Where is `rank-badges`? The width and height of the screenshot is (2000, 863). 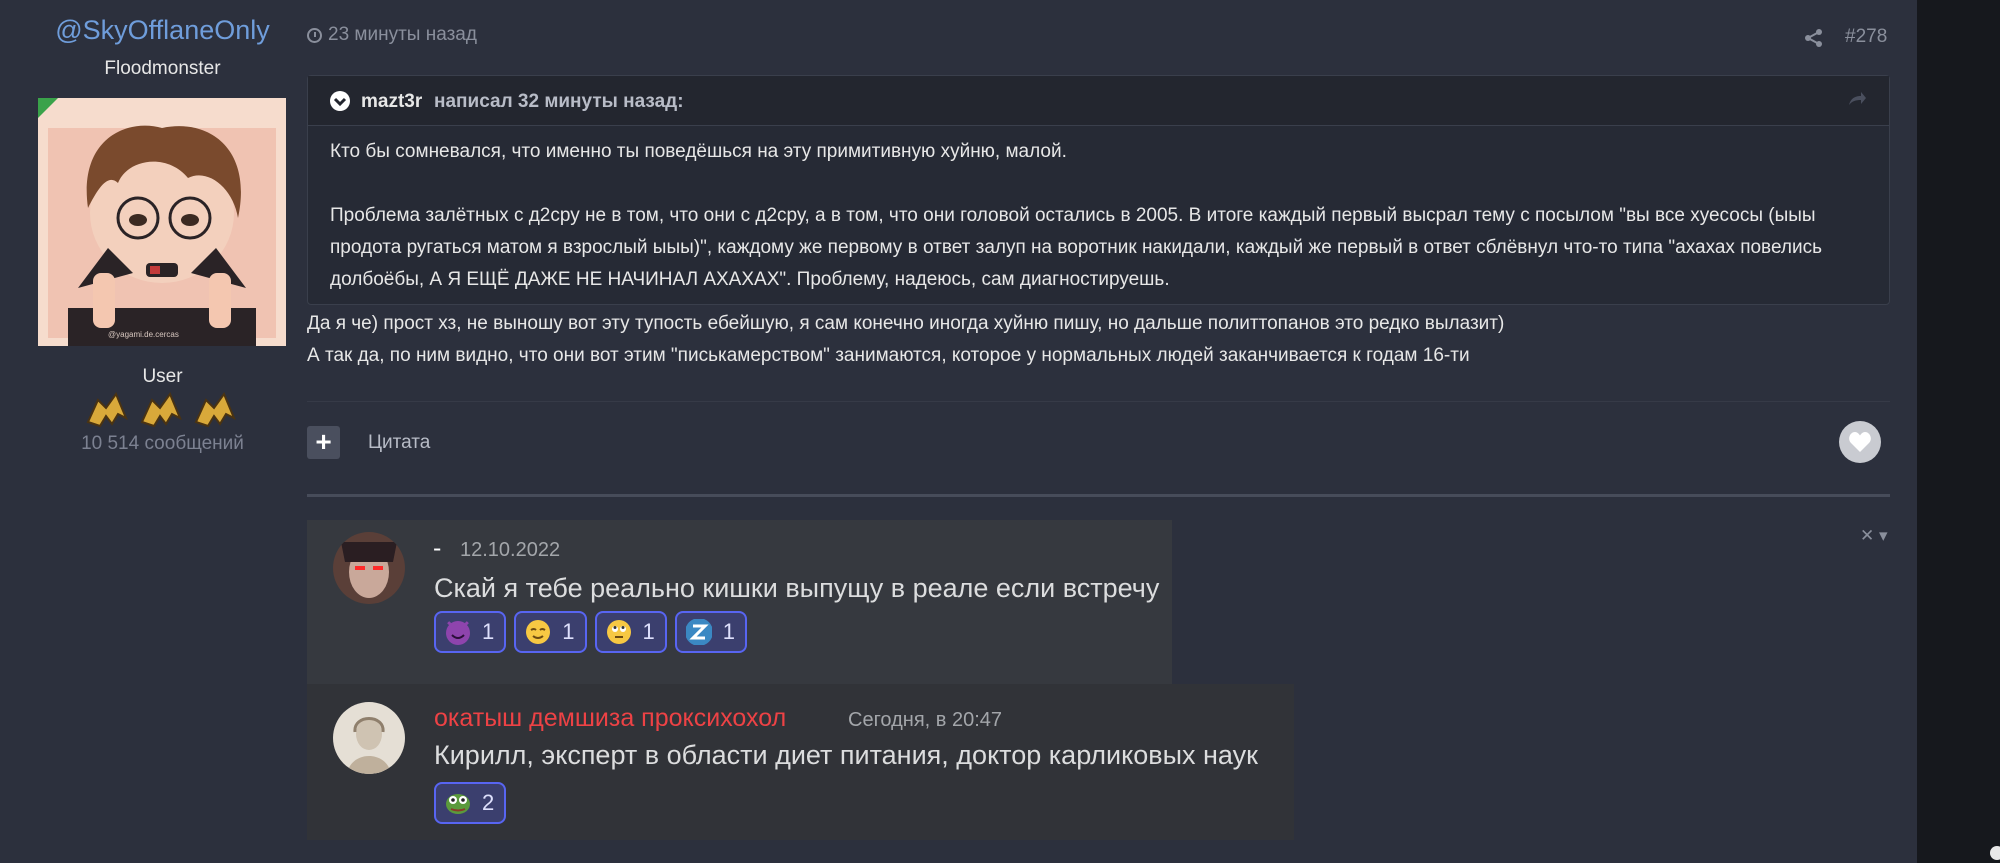 rank-badges is located at coordinates (161, 410).